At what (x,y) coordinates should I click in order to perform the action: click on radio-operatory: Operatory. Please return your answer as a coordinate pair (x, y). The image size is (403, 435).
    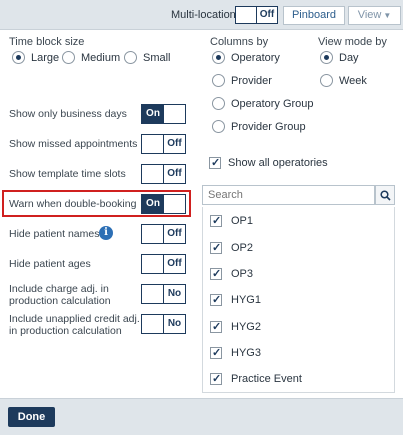
    Looking at the image, I should click on (246, 57).